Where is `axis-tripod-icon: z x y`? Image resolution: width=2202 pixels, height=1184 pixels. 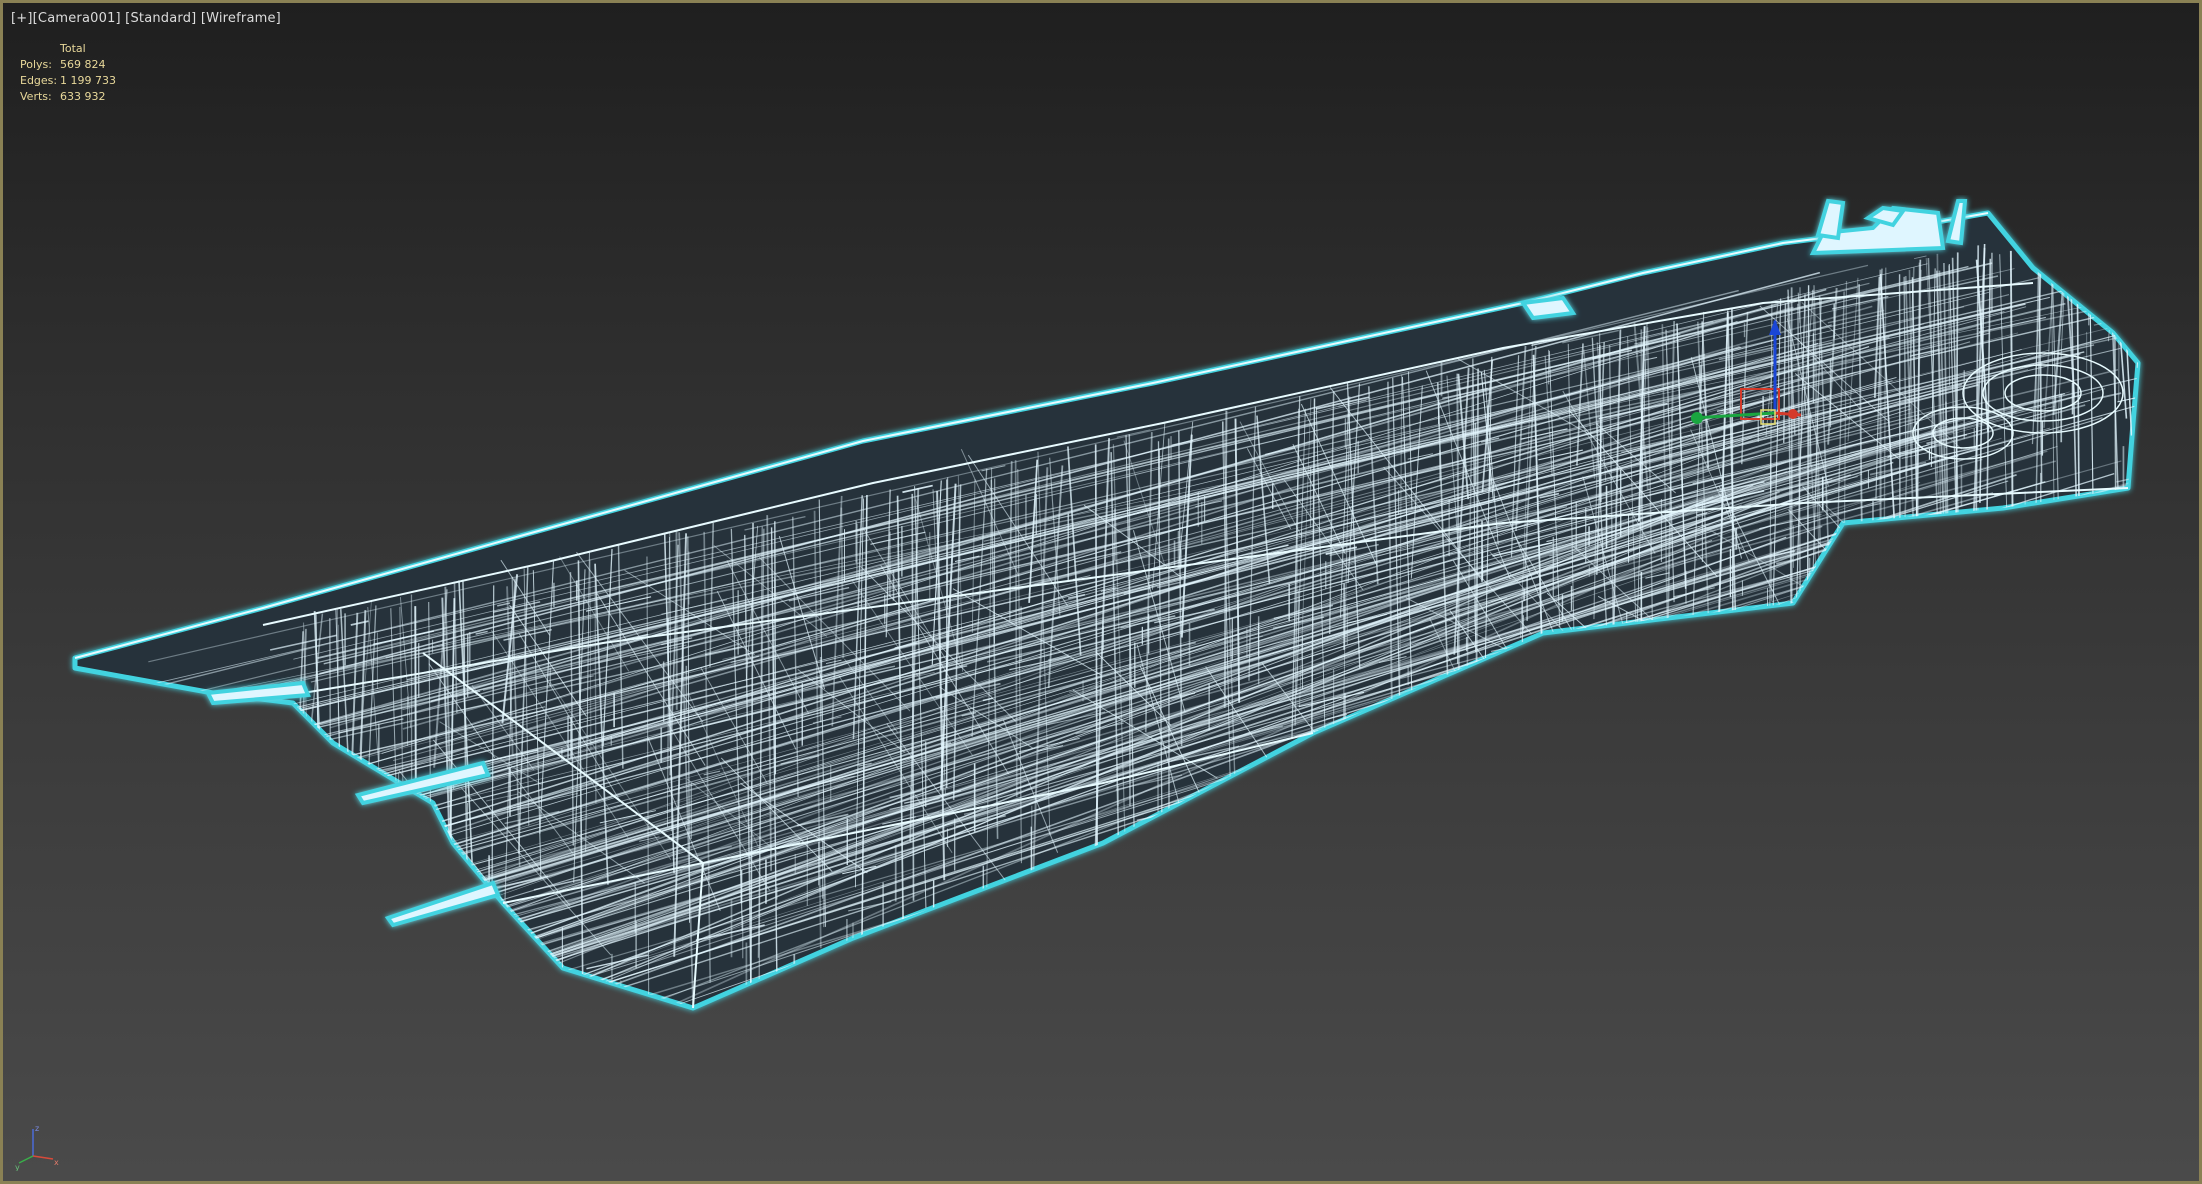 axis-tripod-icon: z x y is located at coordinates (37, 1147).